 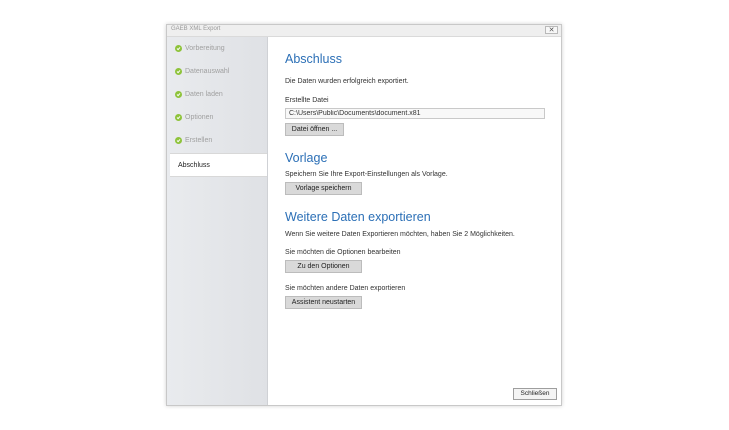 What do you see at coordinates (218, 140) in the screenshot?
I see `sidebar-item-erstellen: Erstellen` at bounding box center [218, 140].